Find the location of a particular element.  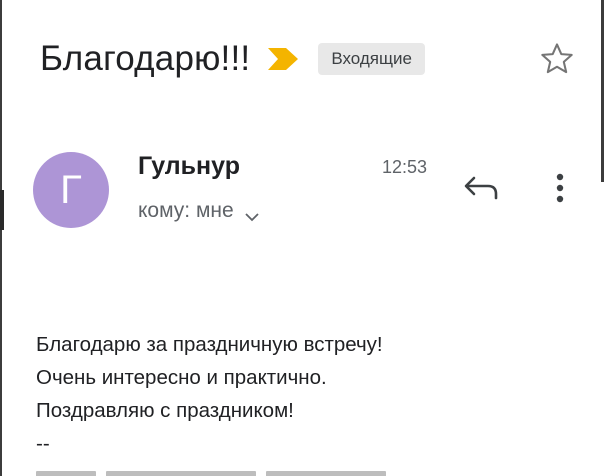

recipient-details-toggle: кому: мне is located at coordinates (199, 211).